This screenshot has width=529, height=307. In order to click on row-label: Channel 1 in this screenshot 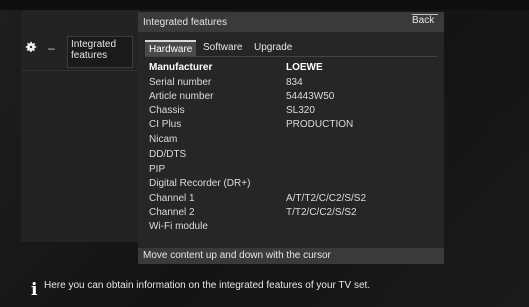, I will do `click(172, 198)`.